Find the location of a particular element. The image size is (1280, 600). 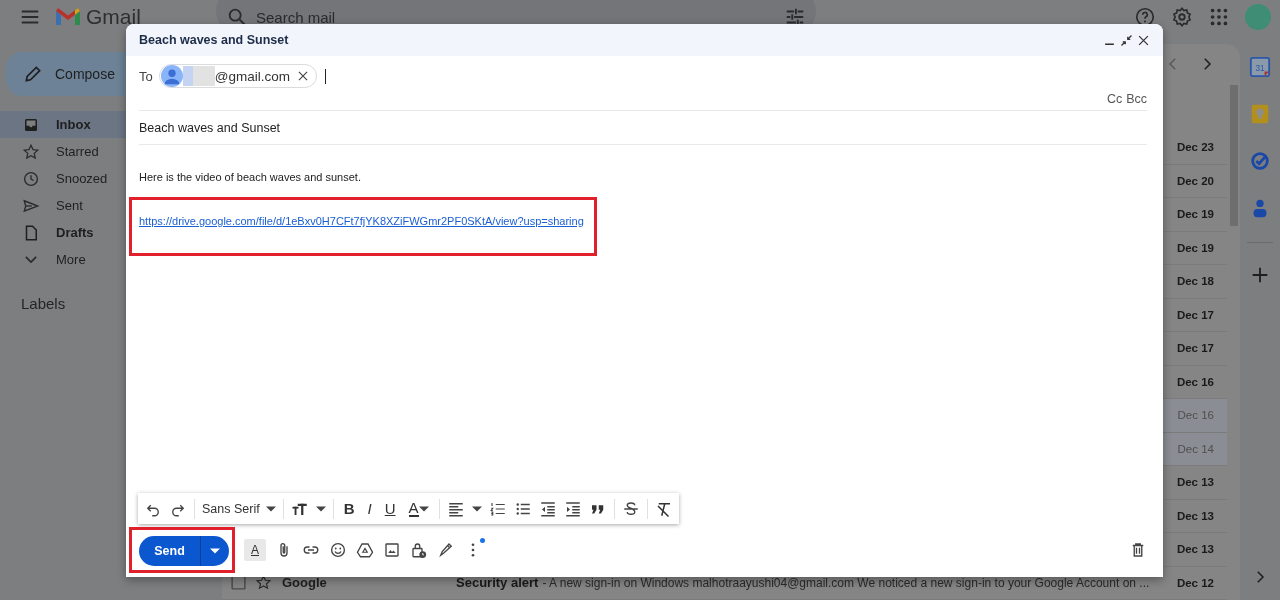

labels-heading: Labels is located at coordinates (44, 303).